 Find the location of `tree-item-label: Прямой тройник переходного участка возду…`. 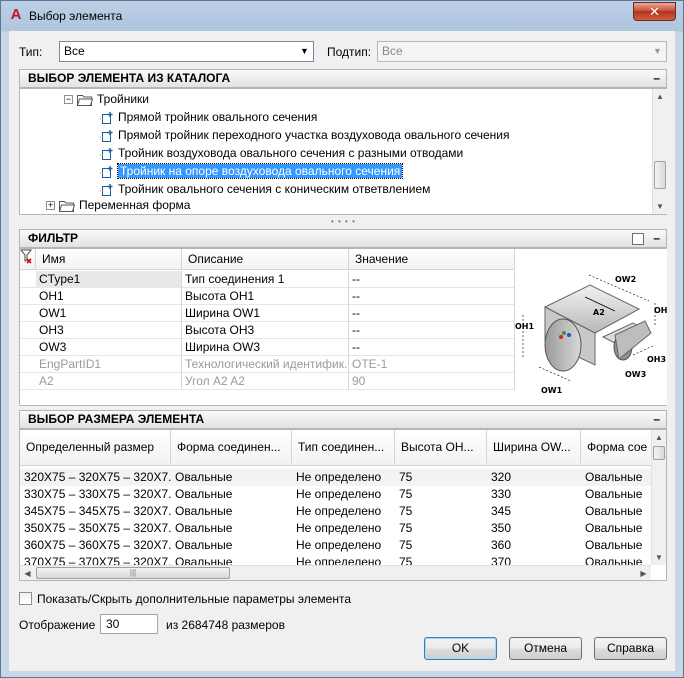

tree-item-label: Прямой тройник переходного участка возду… is located at coordinates (314, 135).